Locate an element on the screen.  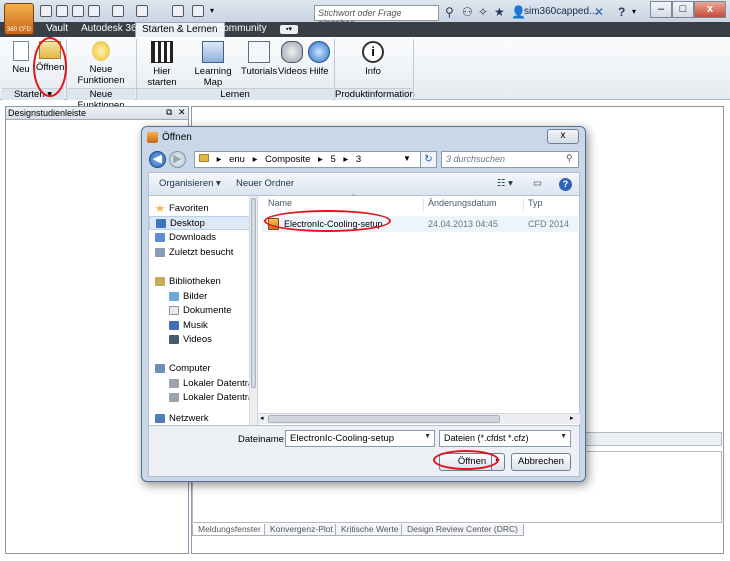
star-icon: ★ is located at coordinates (499, 12).